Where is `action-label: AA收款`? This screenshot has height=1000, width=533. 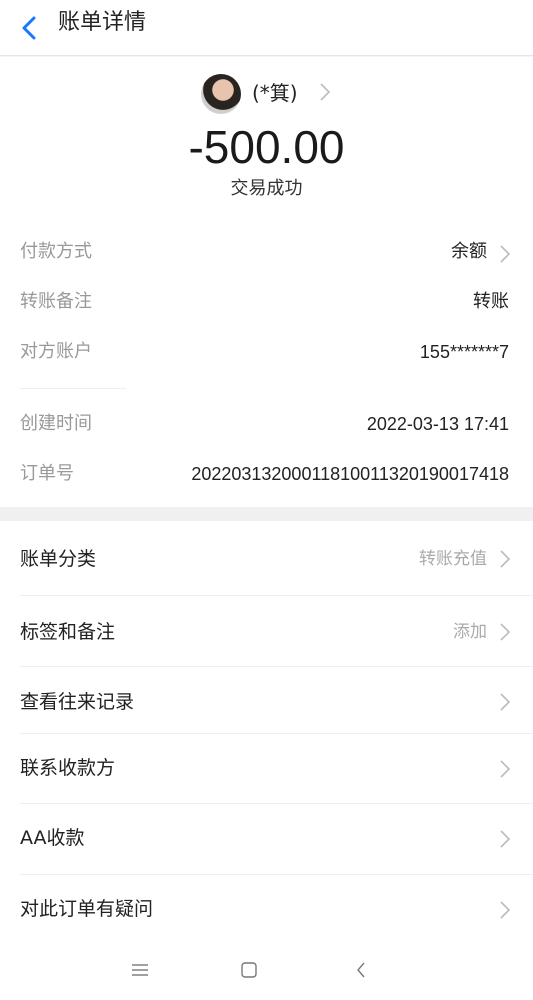
action-label: AA收款 is located at coordinates (52, 838).